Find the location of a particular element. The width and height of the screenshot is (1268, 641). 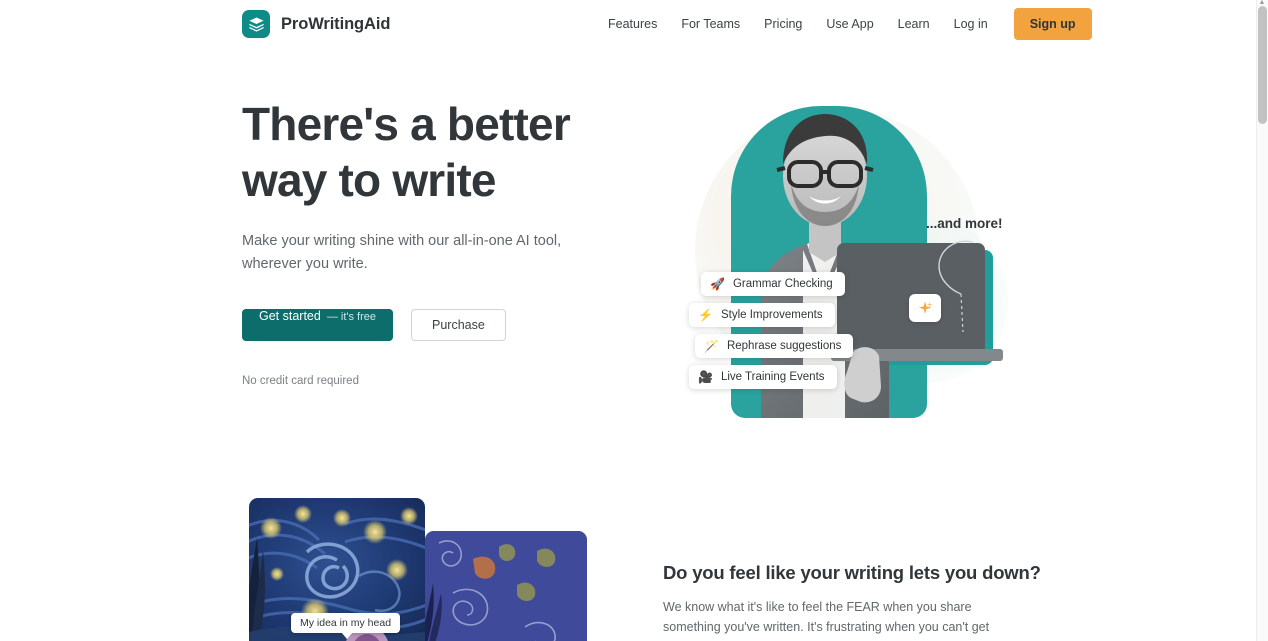

idea-in-my-head-label: My idea in my head is located at coordinates (346, 626).